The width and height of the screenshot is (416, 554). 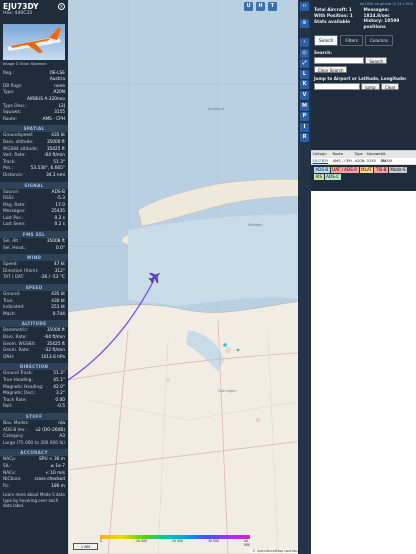 What do you see at coordinates (34, 288) in the screenshot?
I see `section-title-speed: SPEED` at bounding box center [34, 288].